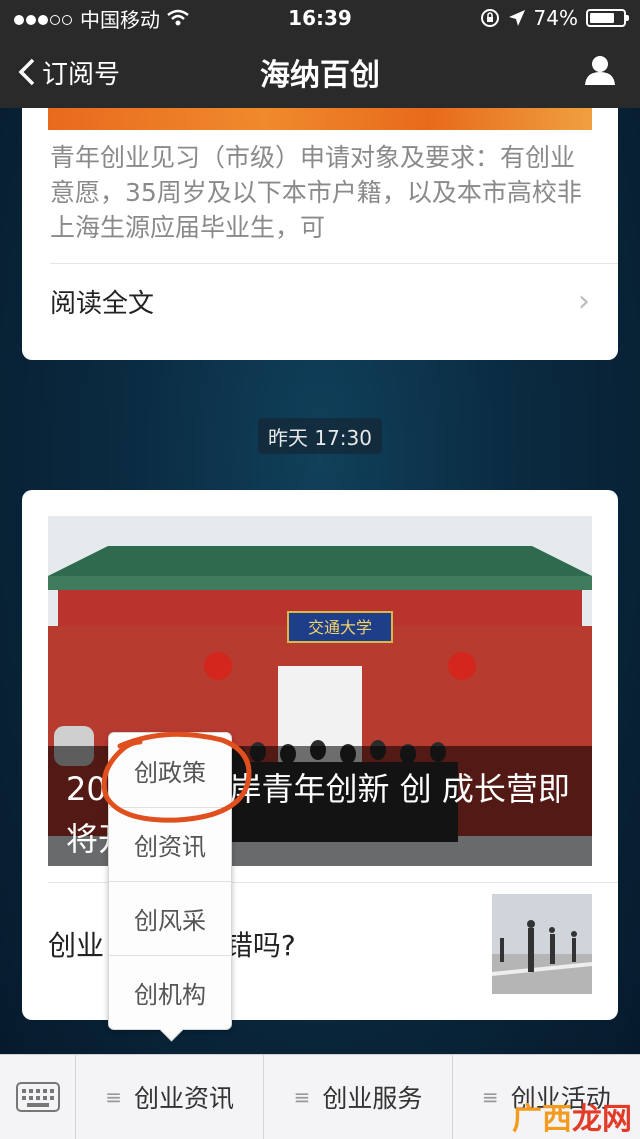  What do you see at coordinates (516, 18) in the screenshot?
I see `location-arrow-icon` at bounding box center [516, 18].